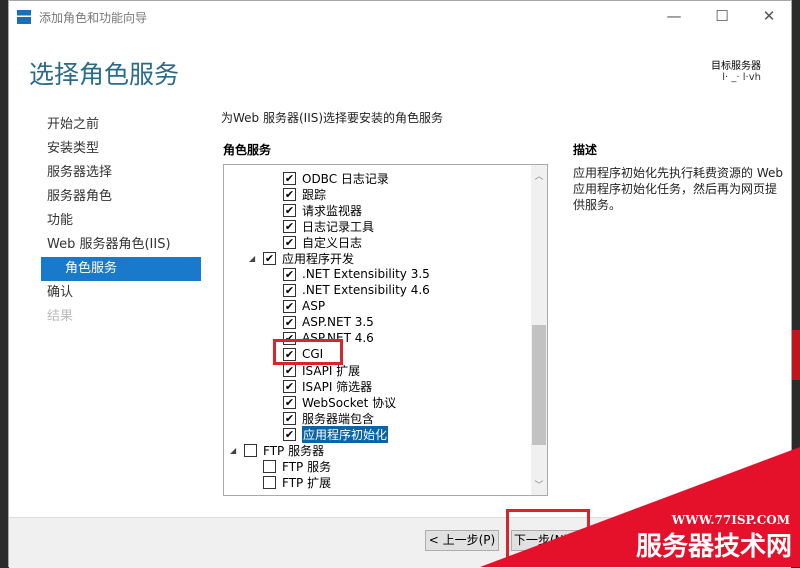  What do you see at coordinates (736, 66) in the screenshot?
I see `target-server-label: 目标服务器` at bounding box center [736, 66].